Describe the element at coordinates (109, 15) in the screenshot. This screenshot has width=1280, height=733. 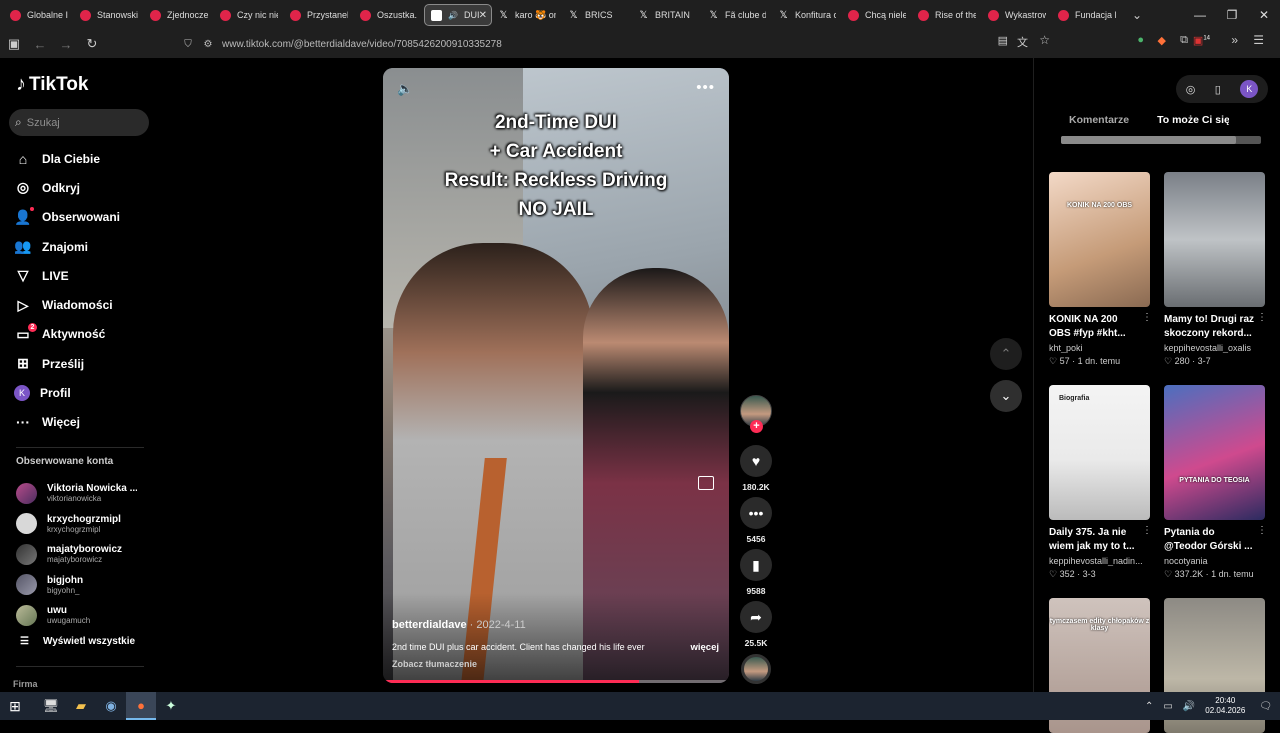
I see `browser-tab: Stanowski w` at that location.